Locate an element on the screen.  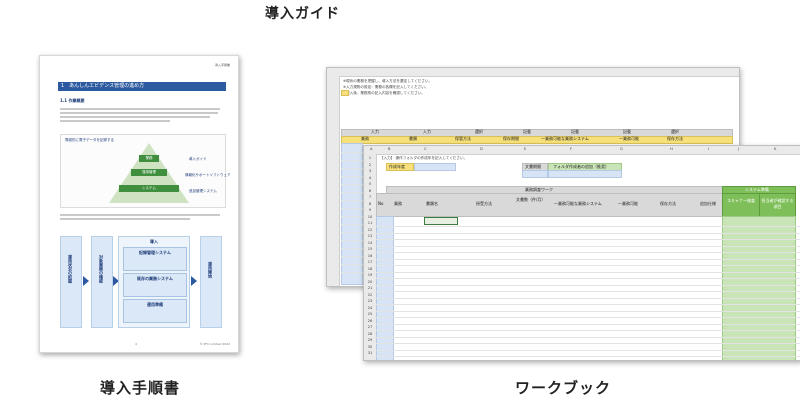
row-number: 4 is located at coordinates (370, 177).